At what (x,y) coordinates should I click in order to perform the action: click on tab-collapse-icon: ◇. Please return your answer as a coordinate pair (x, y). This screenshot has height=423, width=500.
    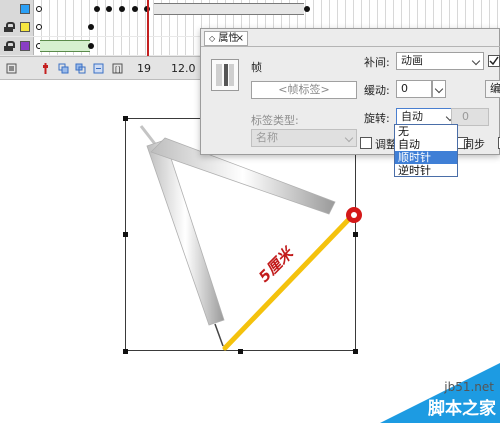
    Looking at the image, I should click on (212, 38).